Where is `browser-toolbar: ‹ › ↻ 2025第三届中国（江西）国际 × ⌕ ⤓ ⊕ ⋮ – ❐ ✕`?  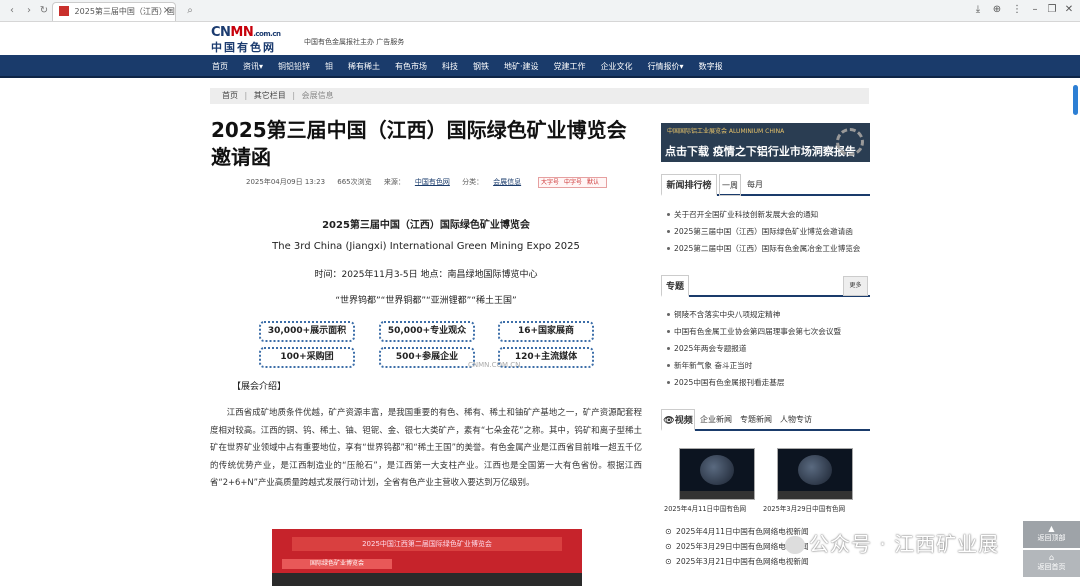 browser-toolbar: ‹ › ↻ 2025第三届中国（江西）国际 × ⌕ ⤓ ⊕ ⋮ – ❐ ✕ is located at coordinates (540, 11).